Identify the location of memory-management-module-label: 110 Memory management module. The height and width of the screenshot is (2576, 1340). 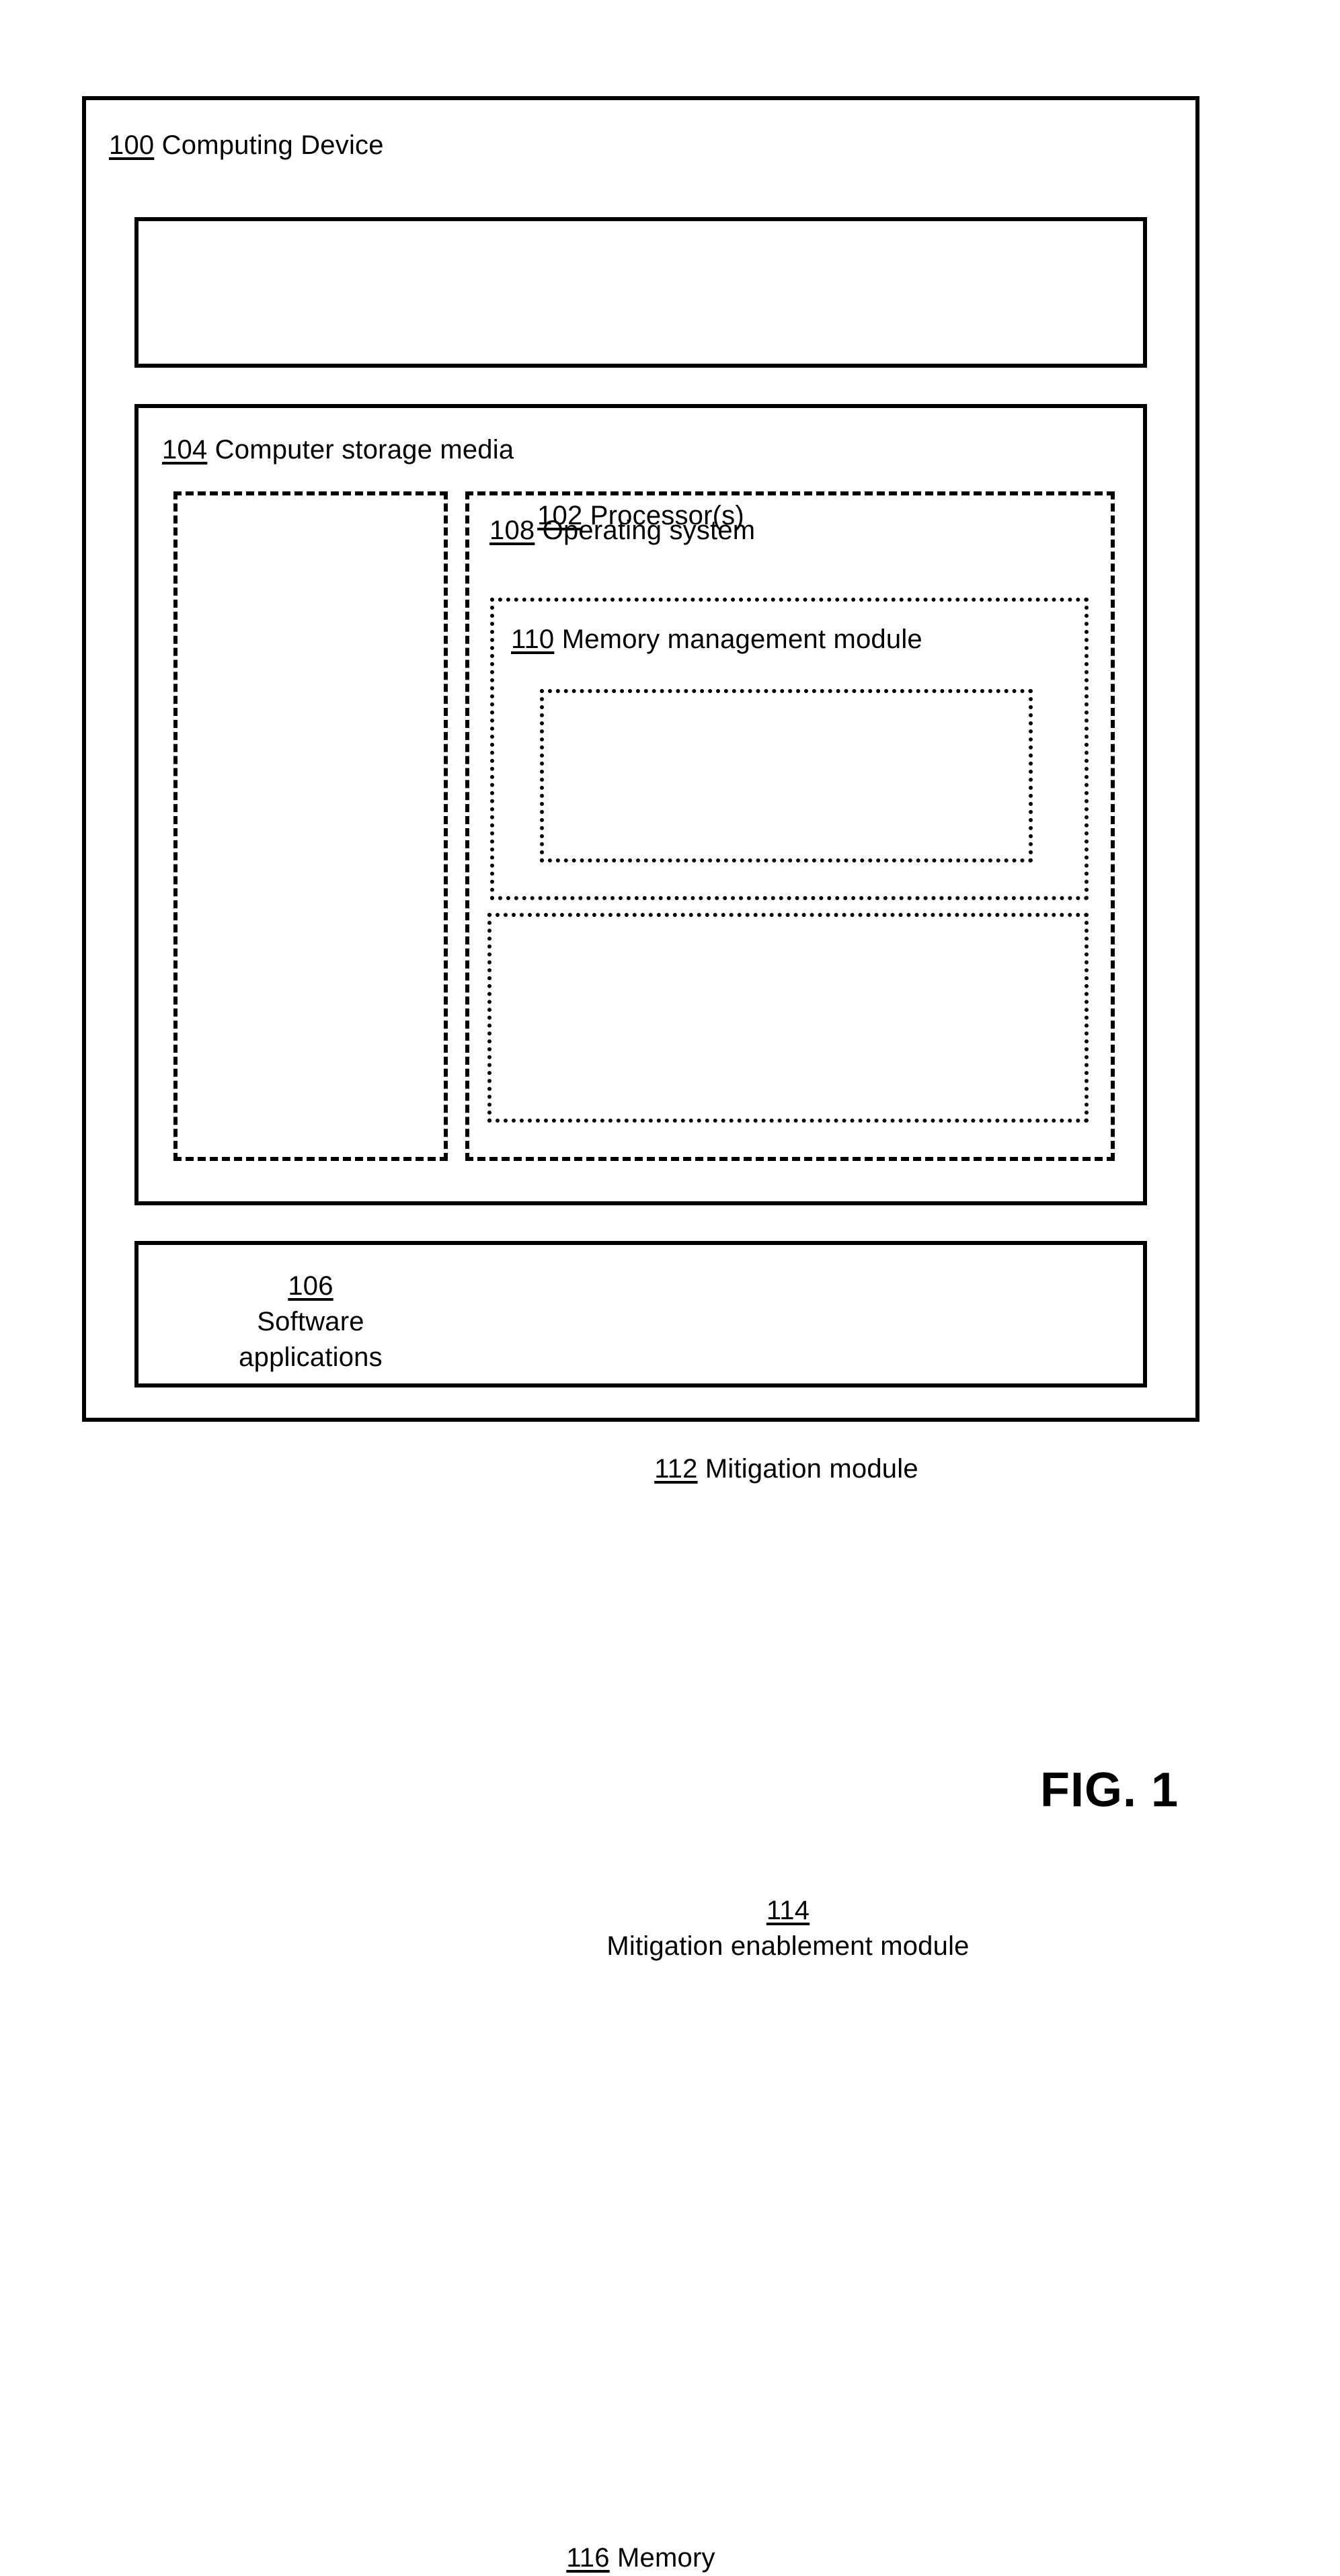
(717, 639).